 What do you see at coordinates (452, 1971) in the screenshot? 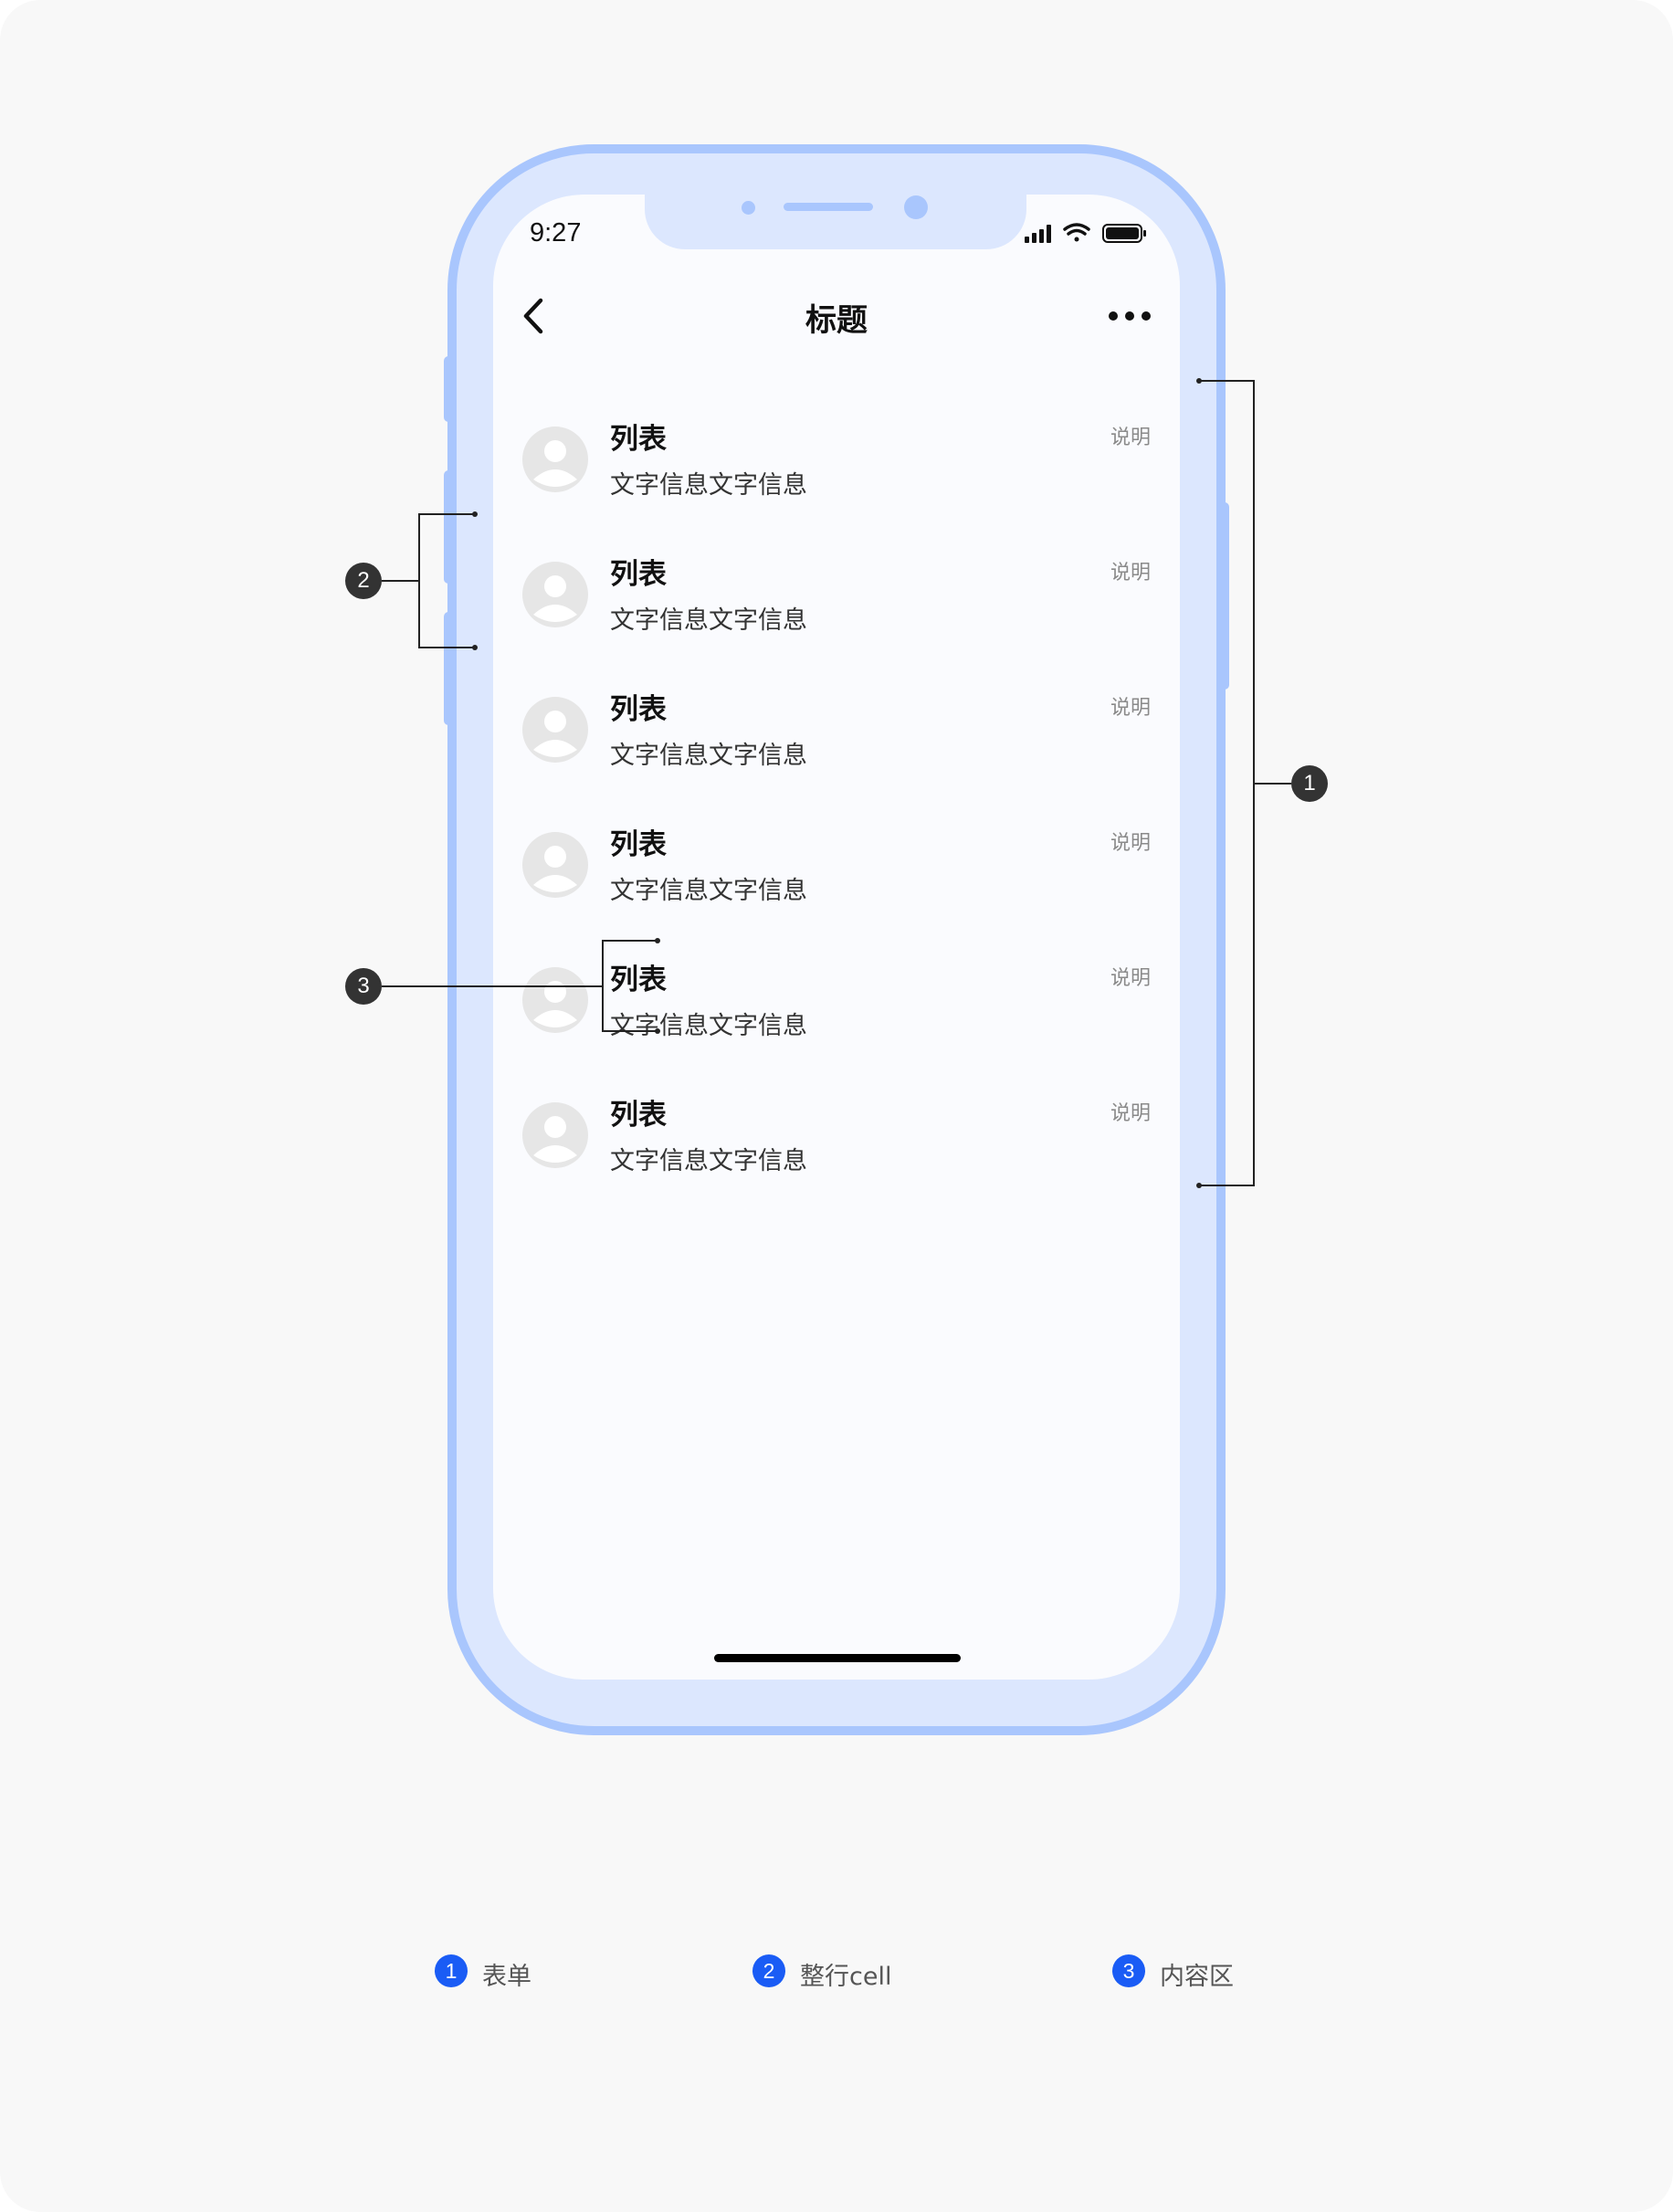
I see `legend-number: 1` at bounding box center [452, 1971].